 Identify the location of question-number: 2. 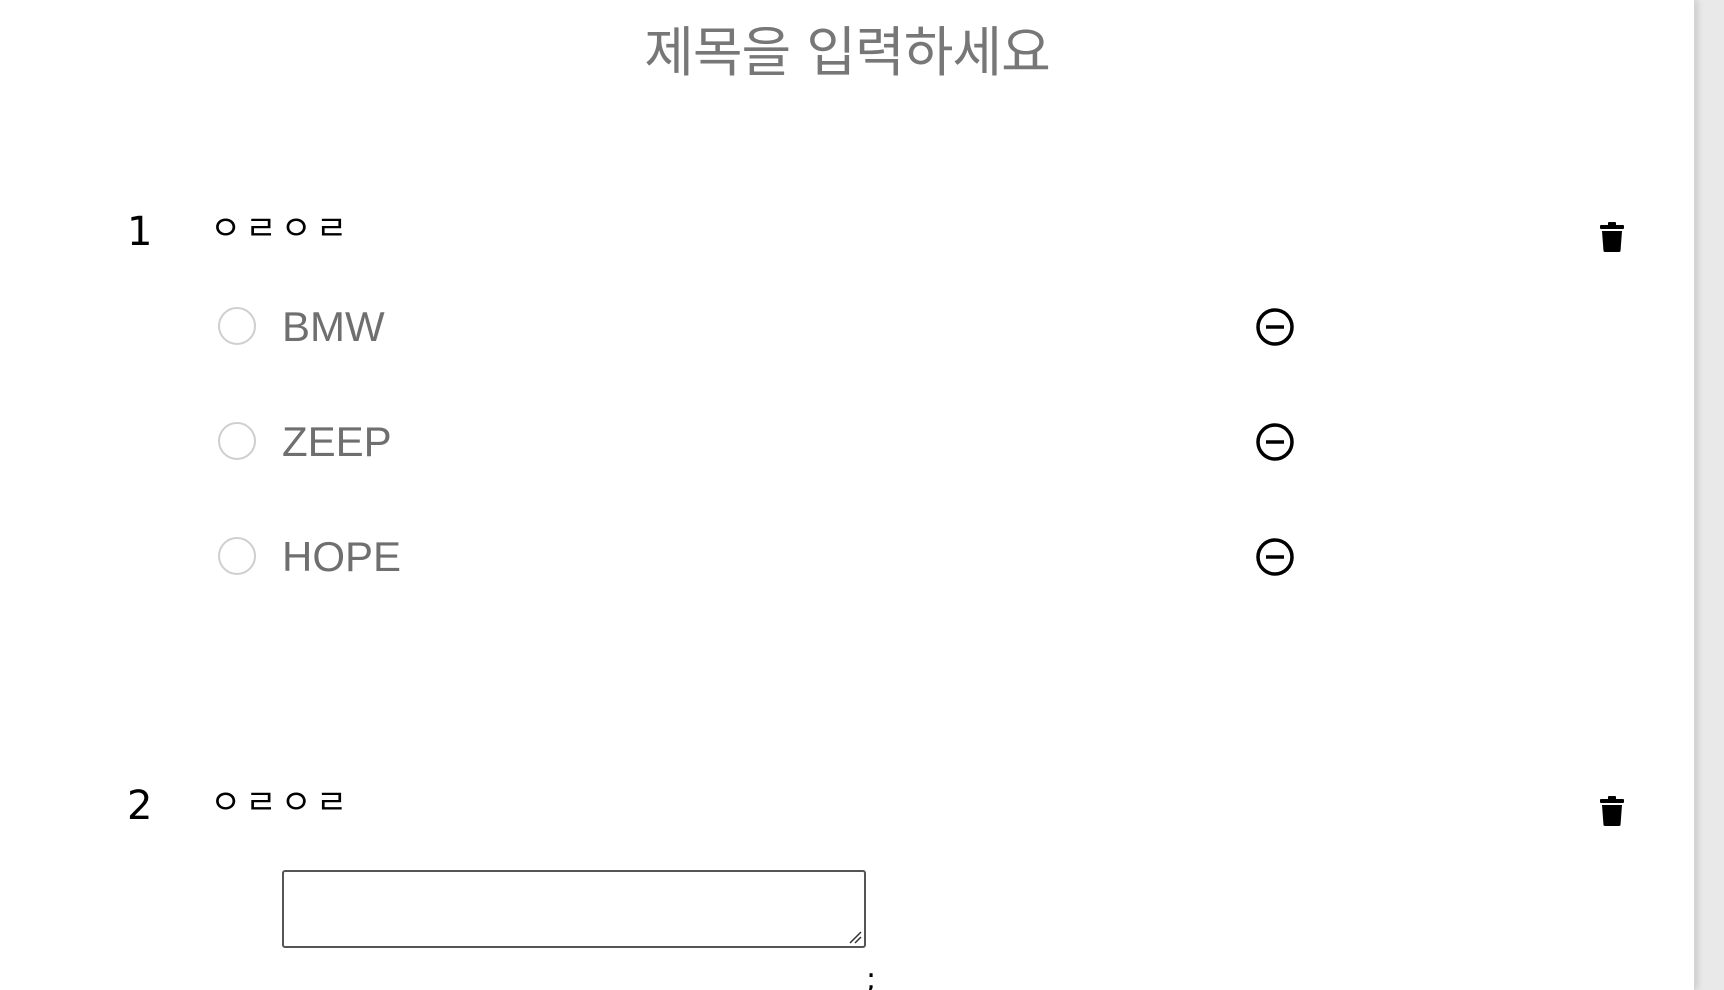
(140, 806).